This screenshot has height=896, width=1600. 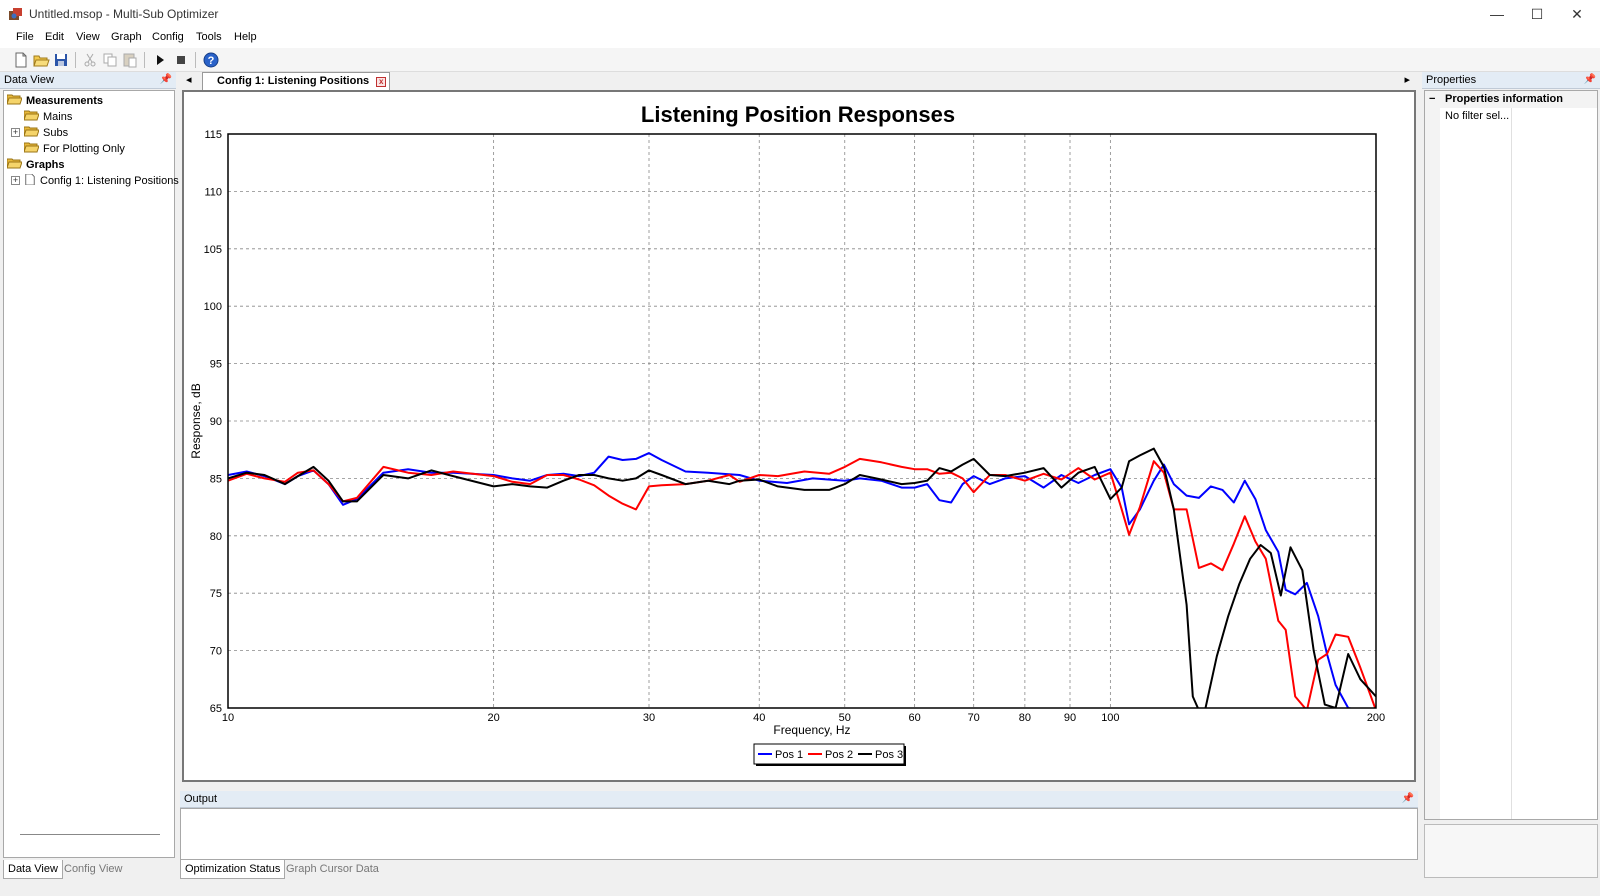 What do you see at coordinates (1511, 463) in the screenshot?
I see `property-divider` at bounding box center [1511, 463].